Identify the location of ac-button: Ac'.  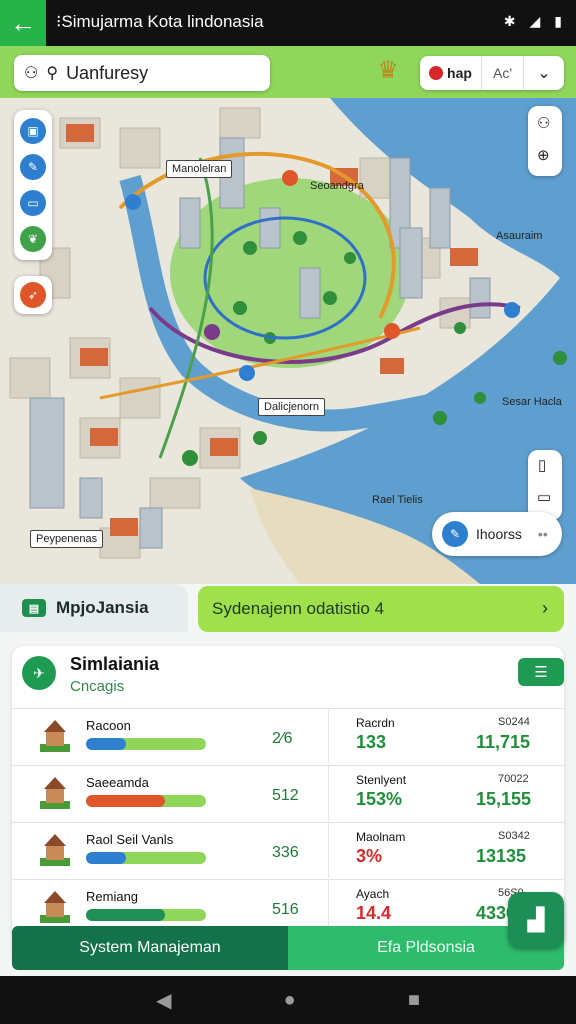
(503, 73).